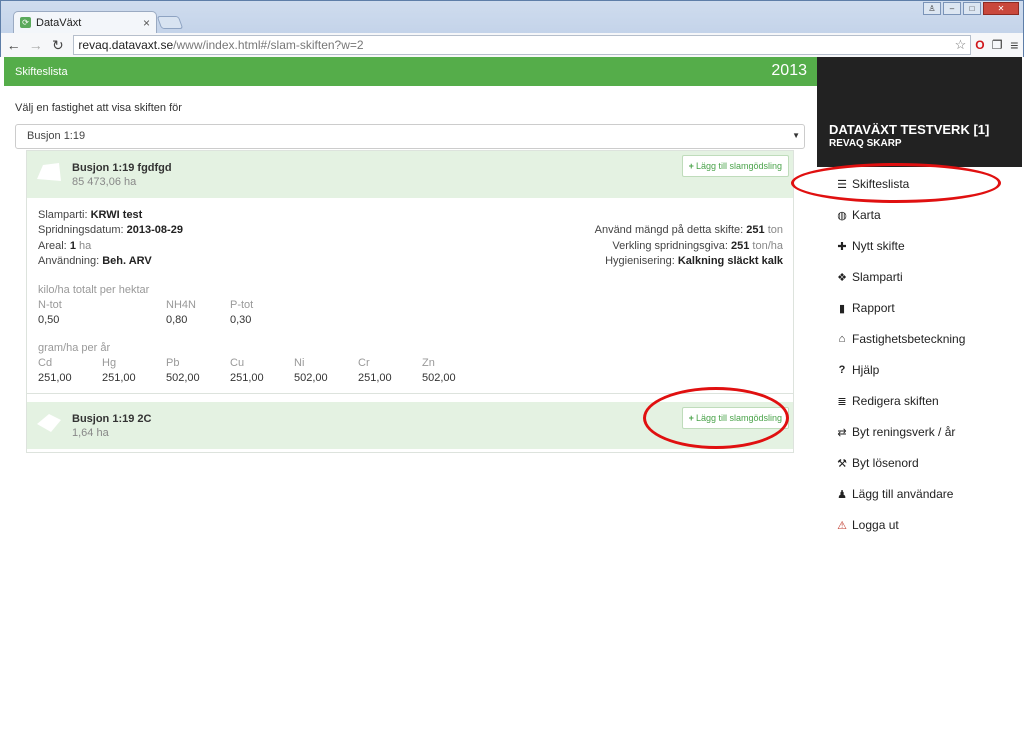  Describe the element at coordinates (694, 261) in the screenshot. I see `hygiene-row: Hygienisering: Kalkning släckt kalk` at that location.